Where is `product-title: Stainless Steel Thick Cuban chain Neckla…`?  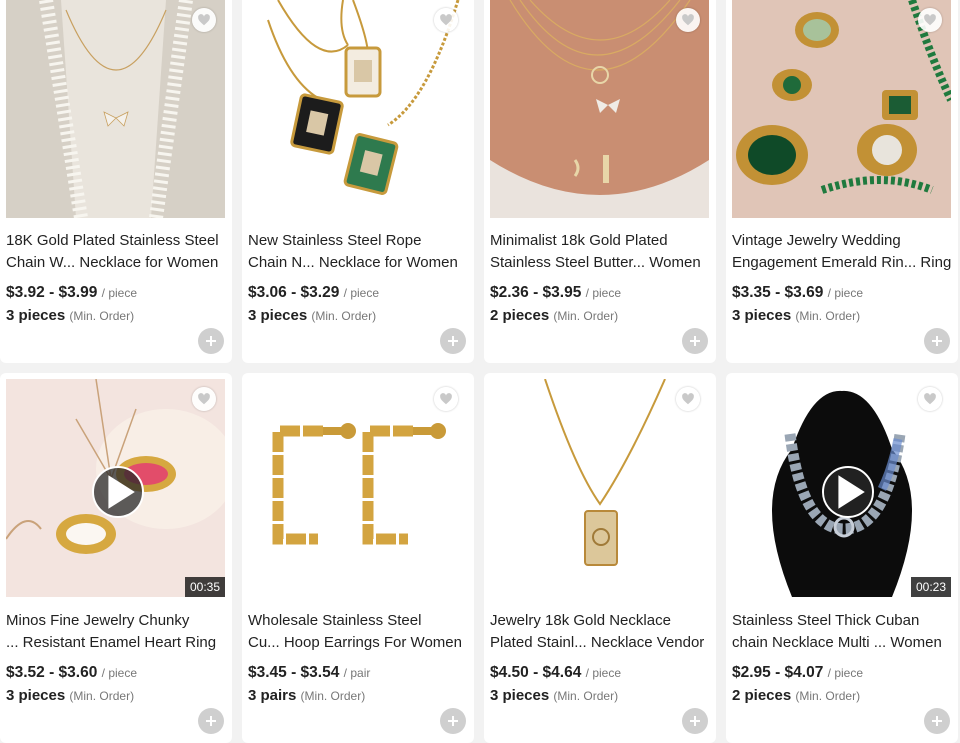
product-title: Stainless Steel Thick Cuban chain Neckla… is located at coordinates (843, 632).